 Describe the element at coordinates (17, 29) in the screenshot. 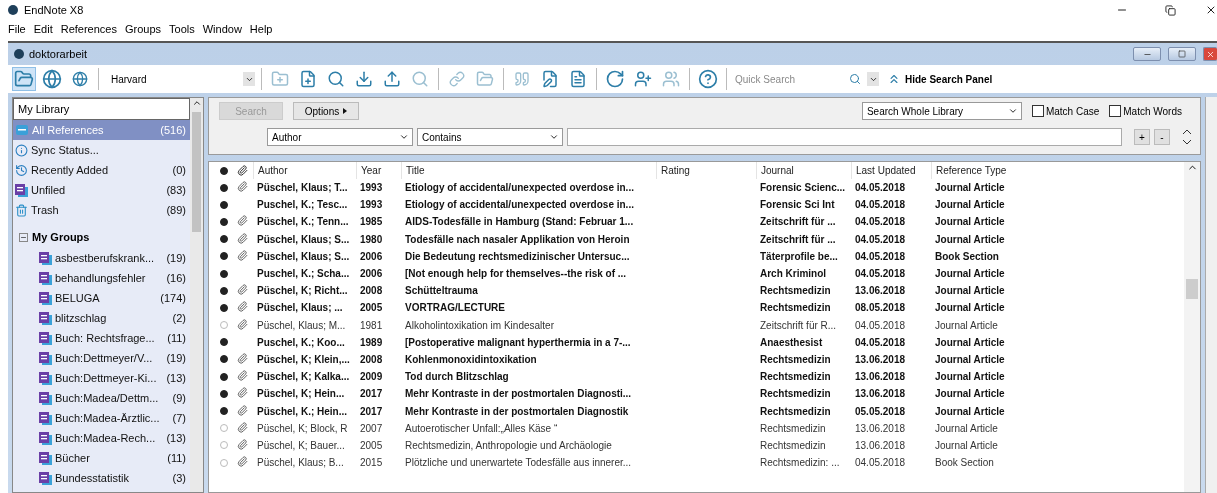

I see `menu-item: File` at that location.